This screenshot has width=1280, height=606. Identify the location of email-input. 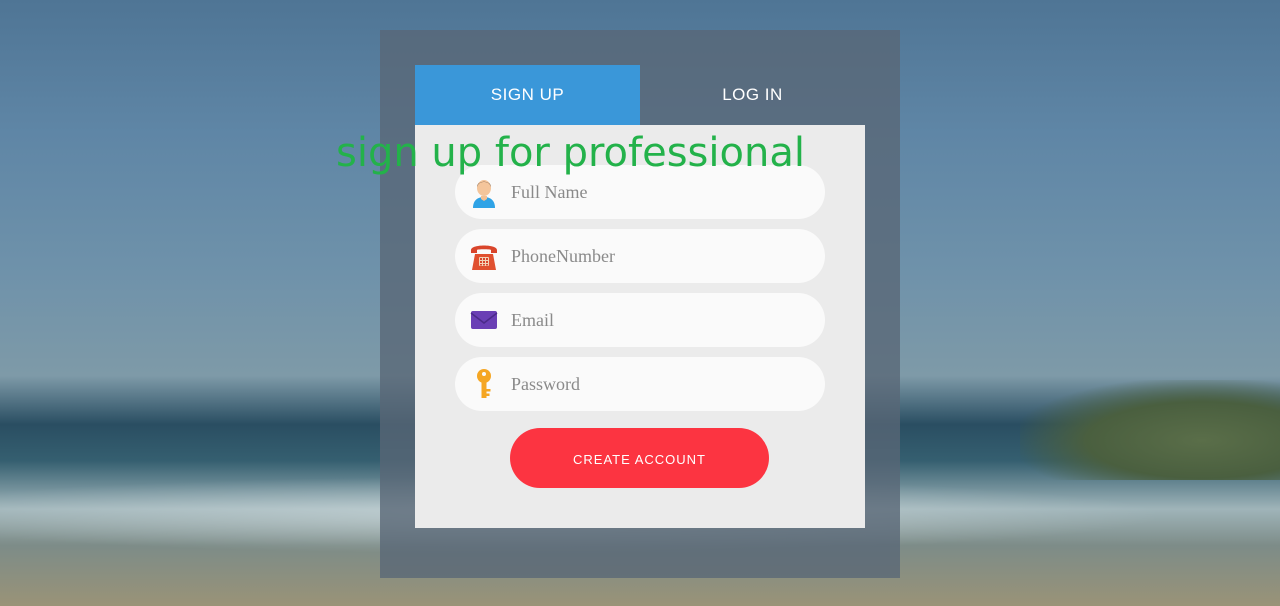
(661, 320).